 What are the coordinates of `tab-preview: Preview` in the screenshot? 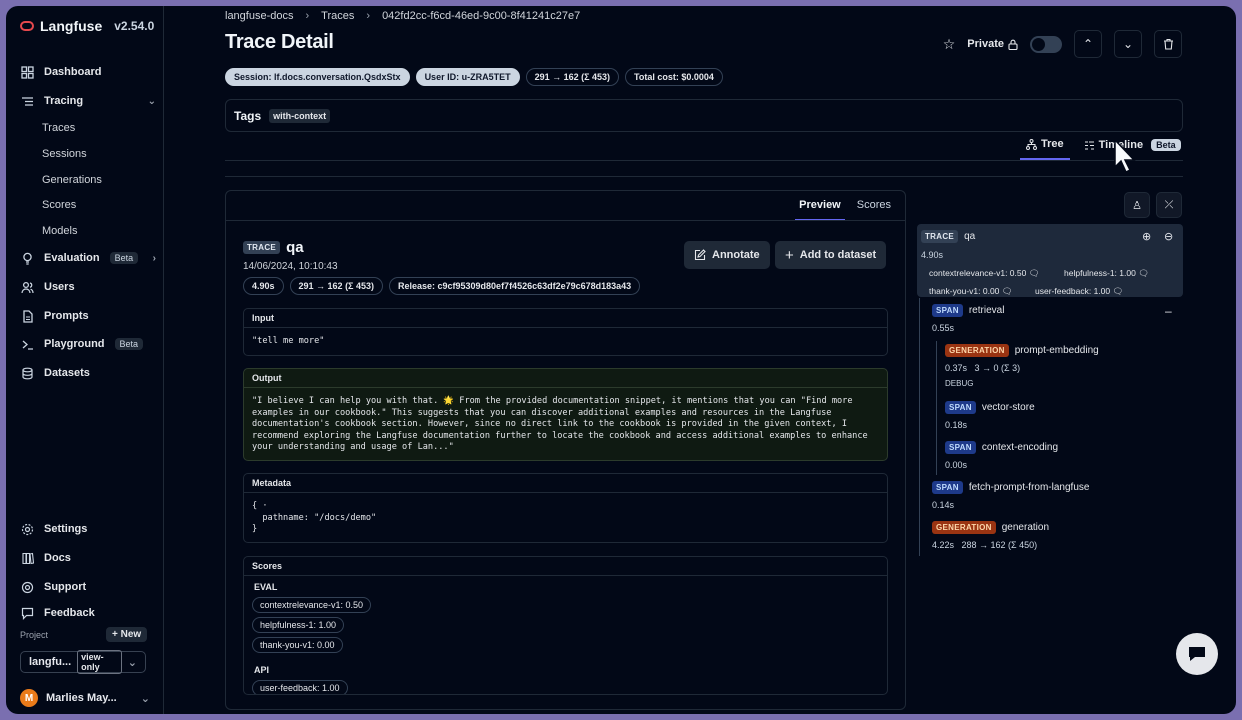 It's located at (820, 210).